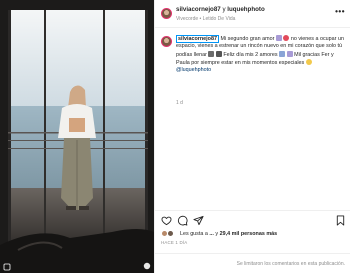 This screenshot has width=350, height=273. Describe the element at coordinates (250, 54) in the screenshot. I see `caption-part-3: Feliz día mis 2 amores` at that location.